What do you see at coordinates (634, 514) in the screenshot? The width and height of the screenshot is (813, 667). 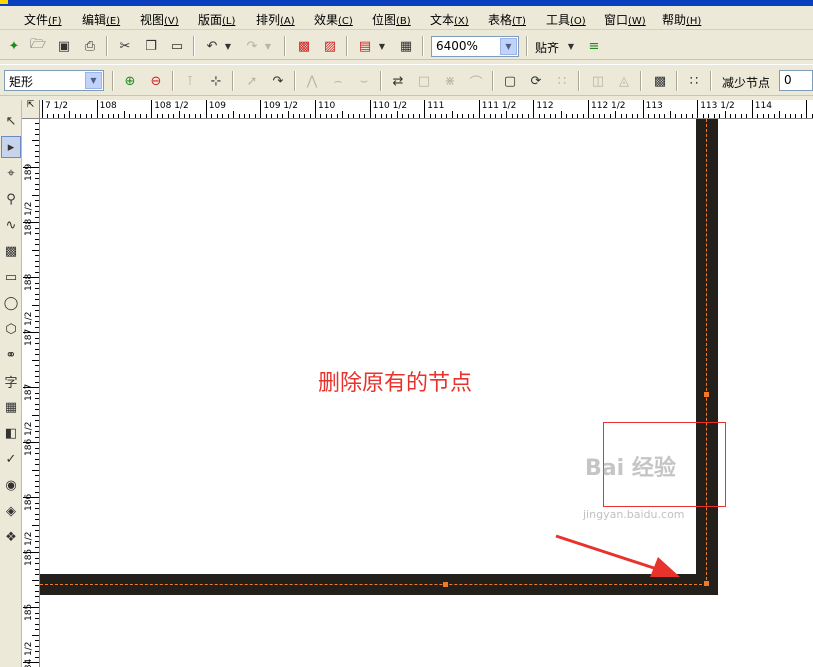 I see `baidu-watermark-url: jingyan.baidu.com` at bounding box center [634, 514].